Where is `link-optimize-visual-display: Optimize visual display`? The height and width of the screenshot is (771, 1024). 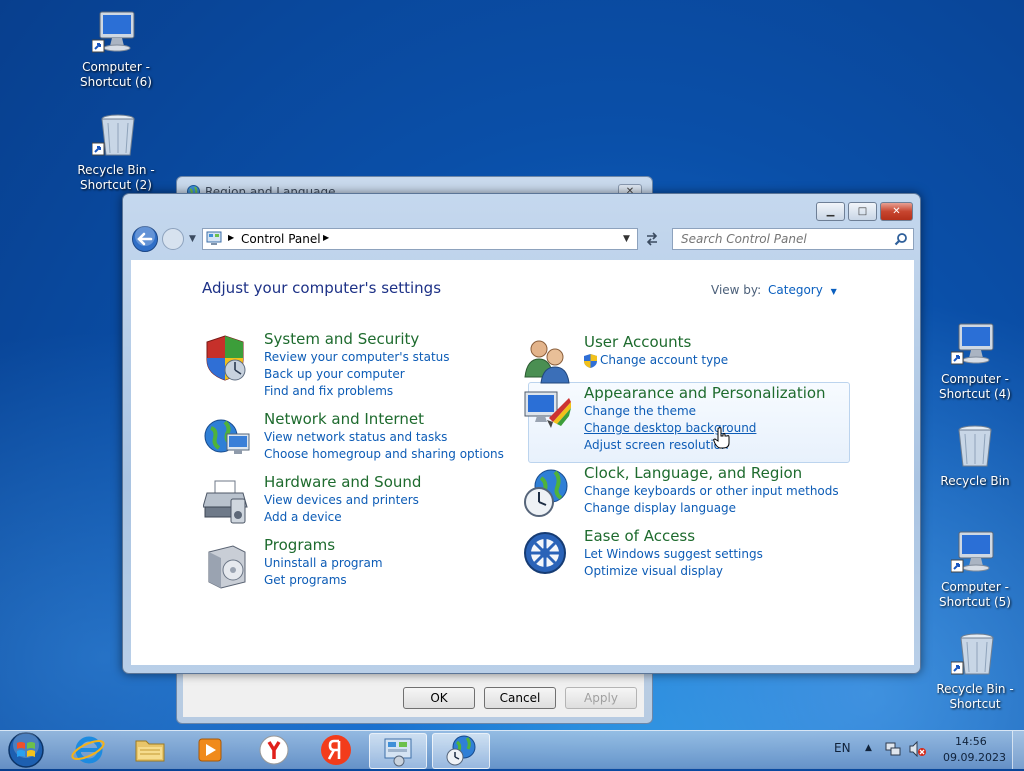 link-optimize-visual-display: Optimize visual display is located at coordinates (653, 571).